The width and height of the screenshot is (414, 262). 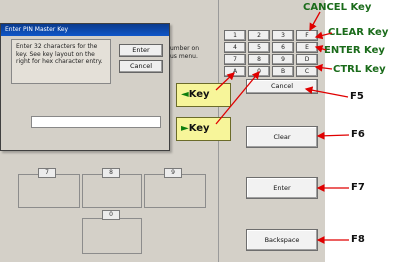 What do you see at coordinates (315, 21) in the screenshot?
I see `arrow-cancel-key` at bounding box center [315, 21].